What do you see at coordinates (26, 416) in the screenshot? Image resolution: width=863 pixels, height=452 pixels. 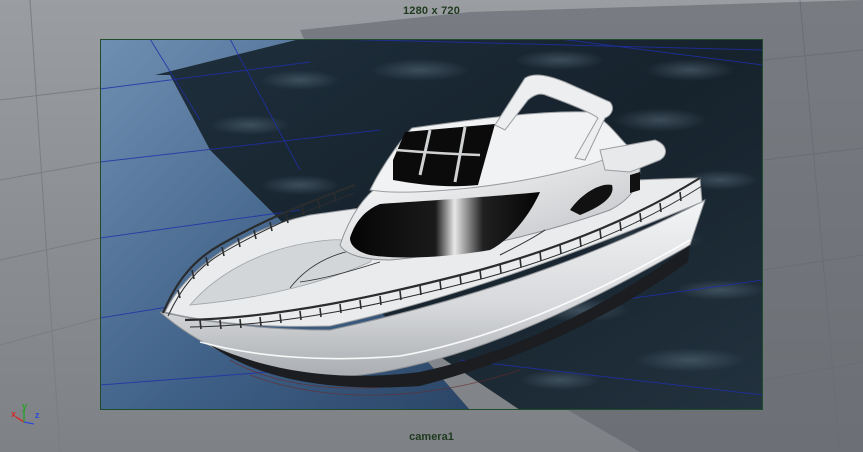 I see `view-axis-indicator: x y z` at bounding box center [26, 416].